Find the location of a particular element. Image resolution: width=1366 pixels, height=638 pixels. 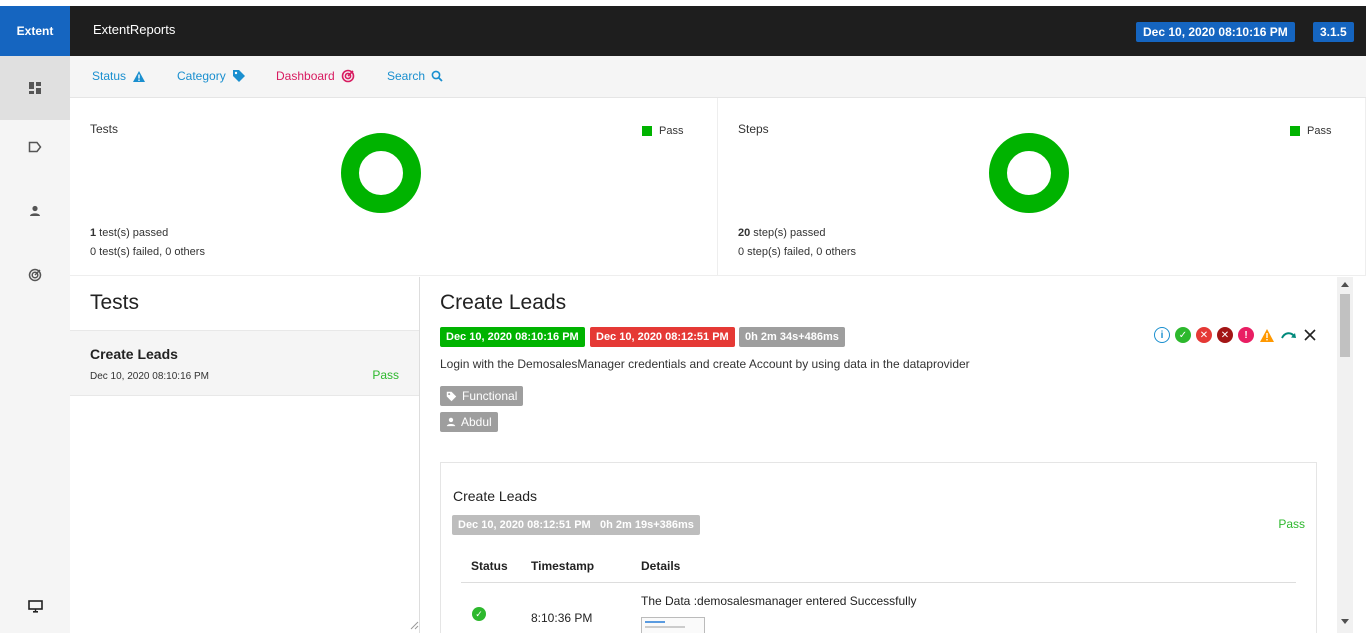

column-header-timestamp: Timestamp is located at coordinates (563, 566).